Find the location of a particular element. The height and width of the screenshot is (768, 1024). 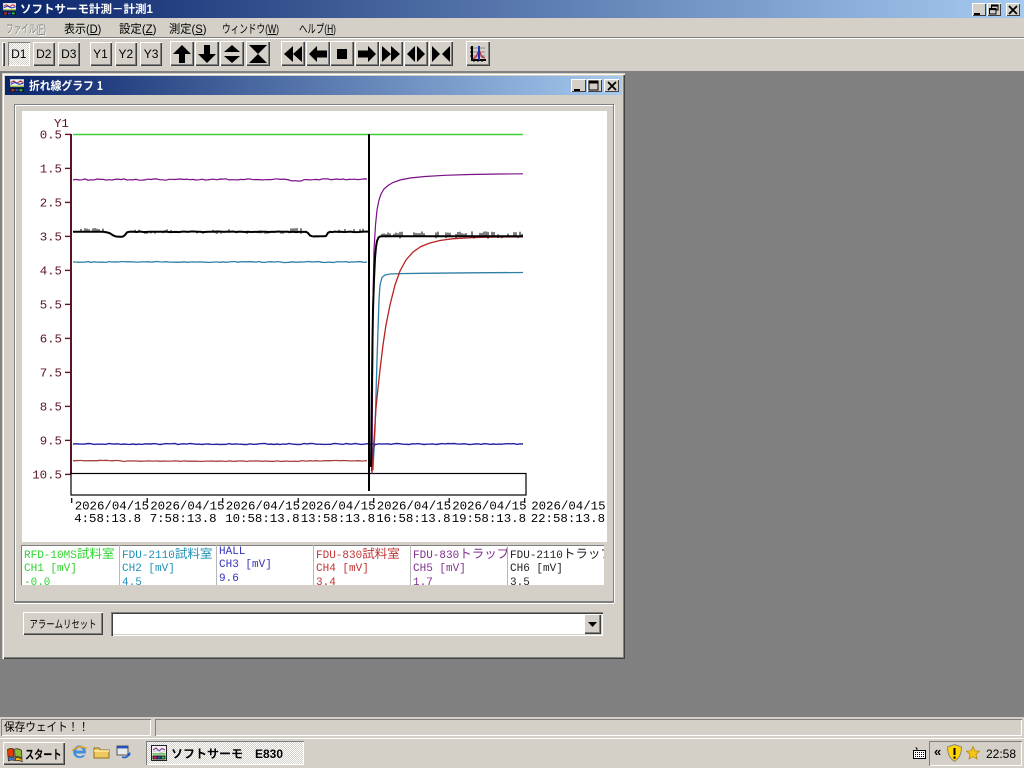

svg-text: 4.5 is located at coordinates (51, 271).